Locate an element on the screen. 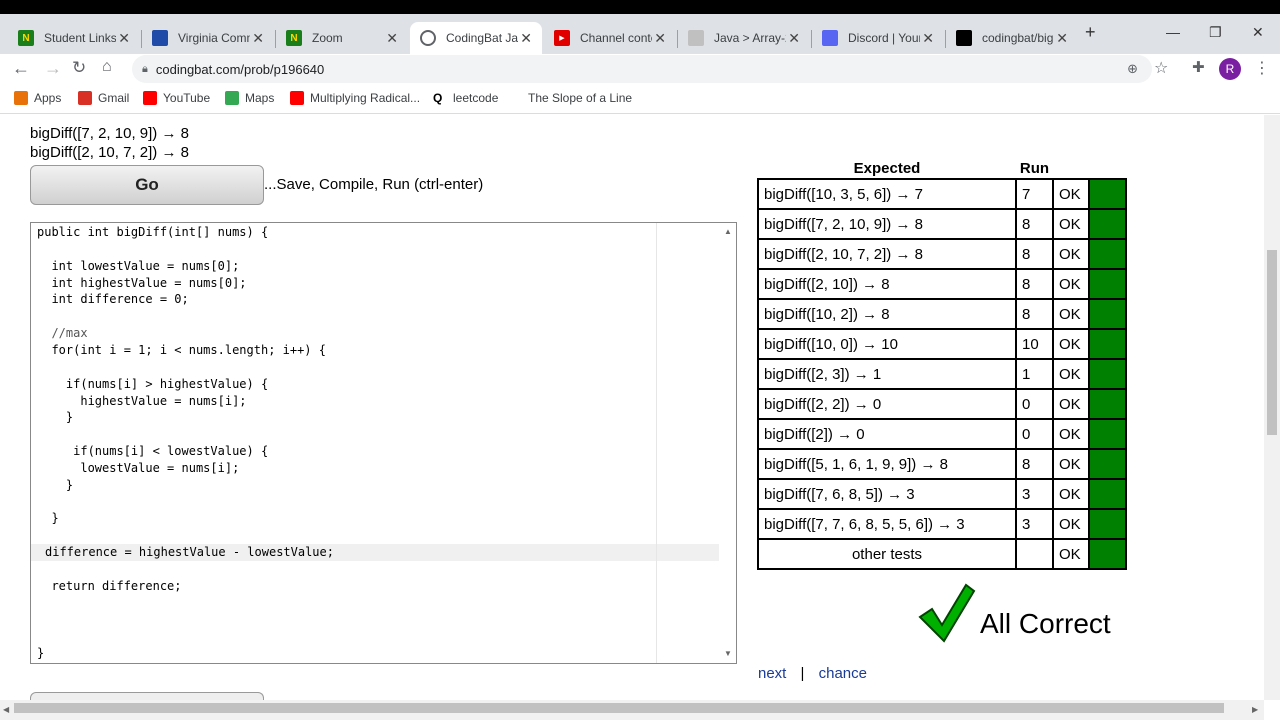 Image resolution: width=1280 pixels, height=720 pixels. tab-title: CodingBat Jav is located at coordinates (482, 38).